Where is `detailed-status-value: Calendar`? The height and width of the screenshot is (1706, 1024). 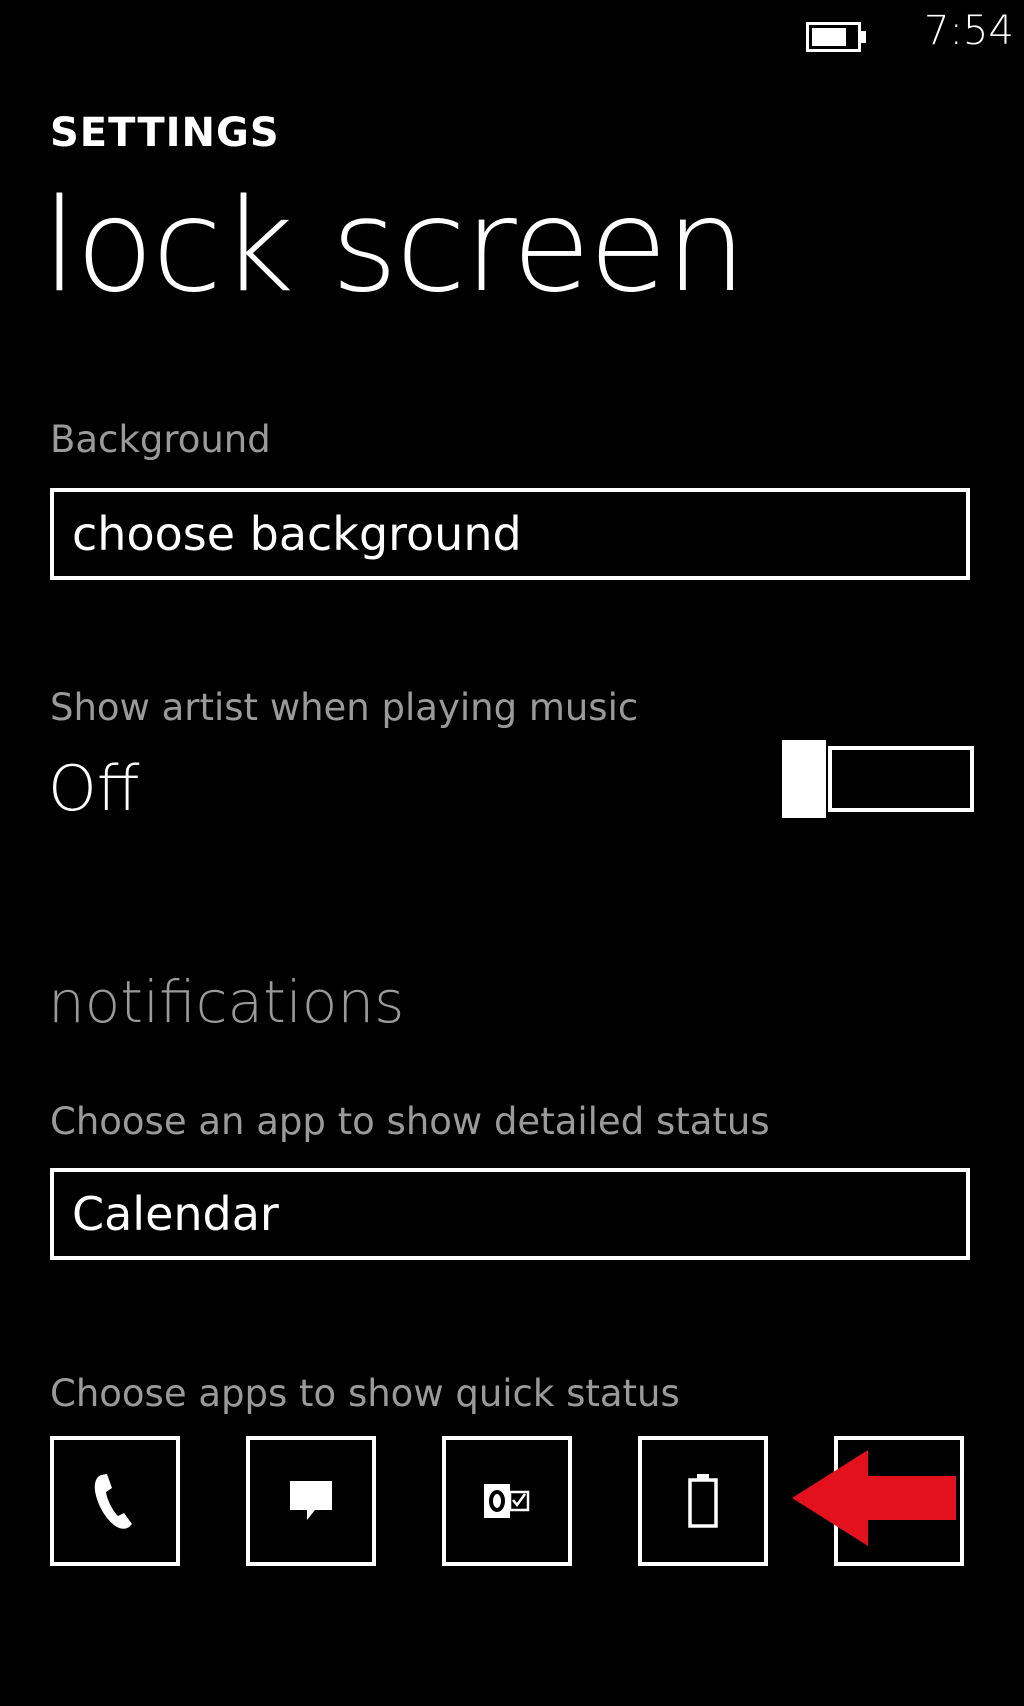 detailed-status-value: Calendar is located at coordinates (175, 1214).